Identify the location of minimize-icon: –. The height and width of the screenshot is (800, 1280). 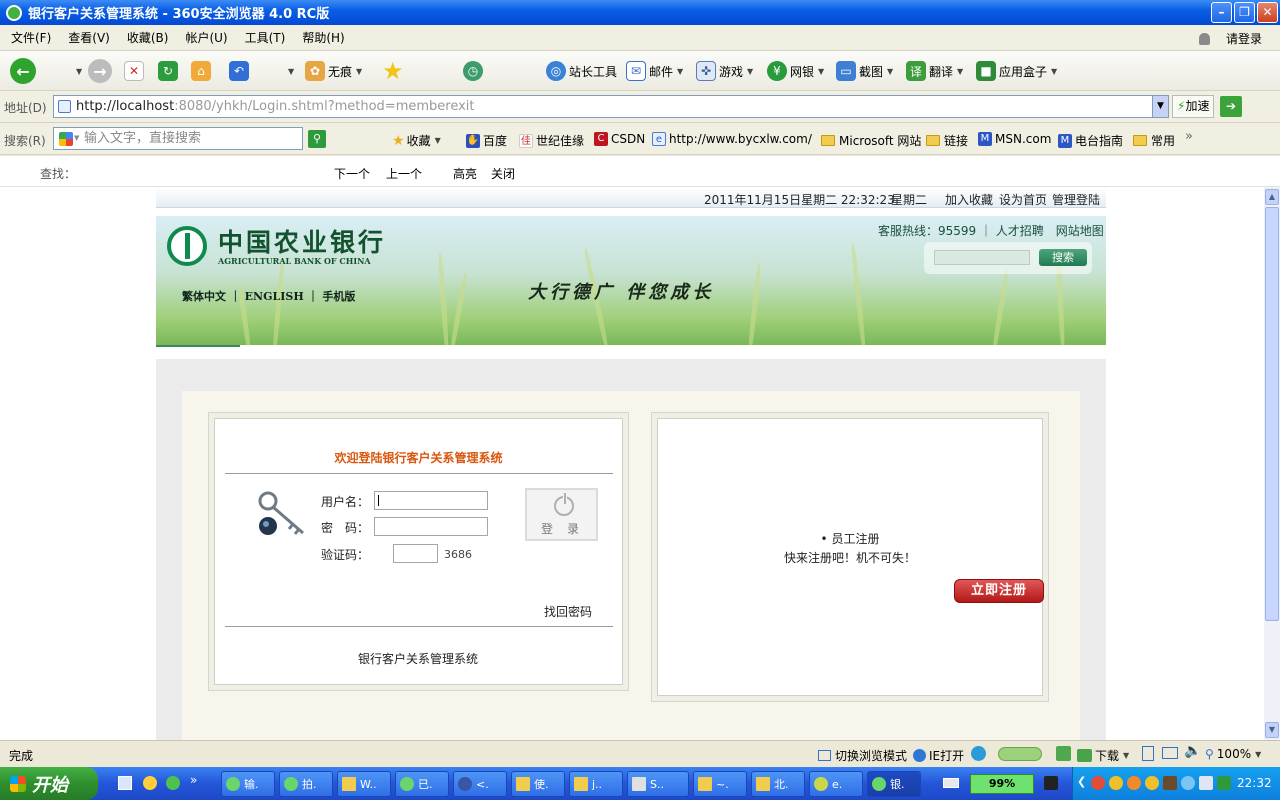
(1221, 12).